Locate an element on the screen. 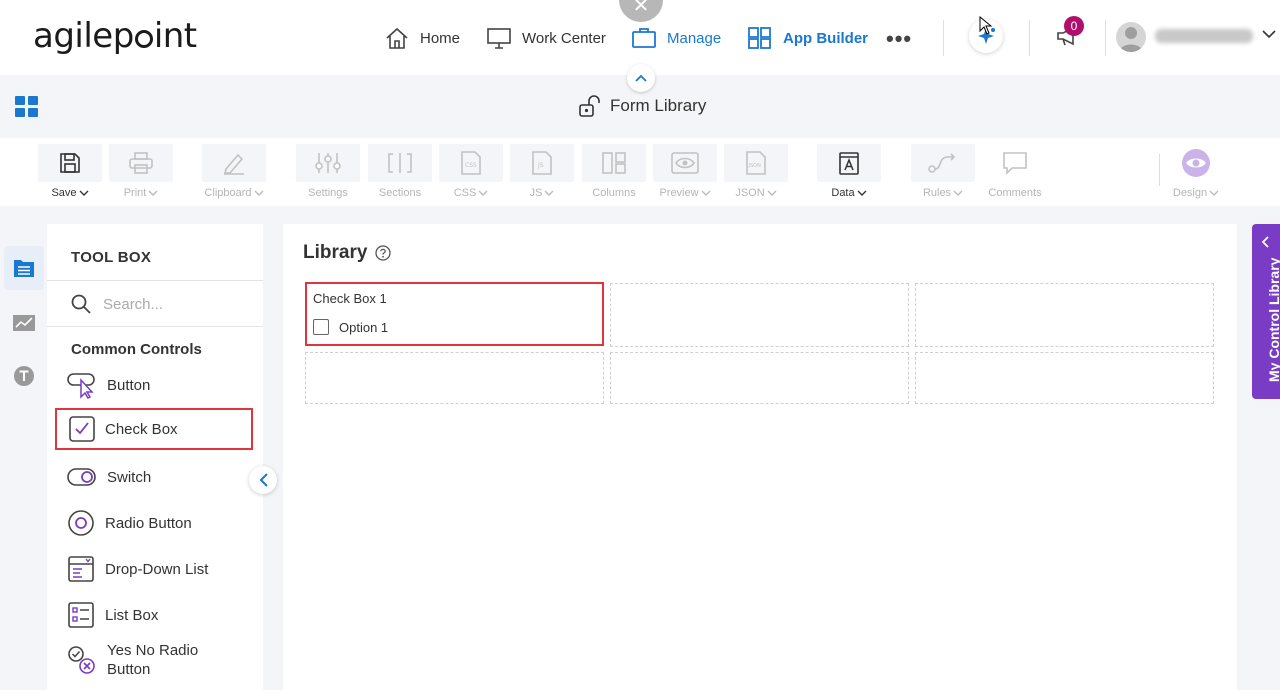 The image size is (1280, 690). comments-button: Comments is located at coordinates (1015, 171).